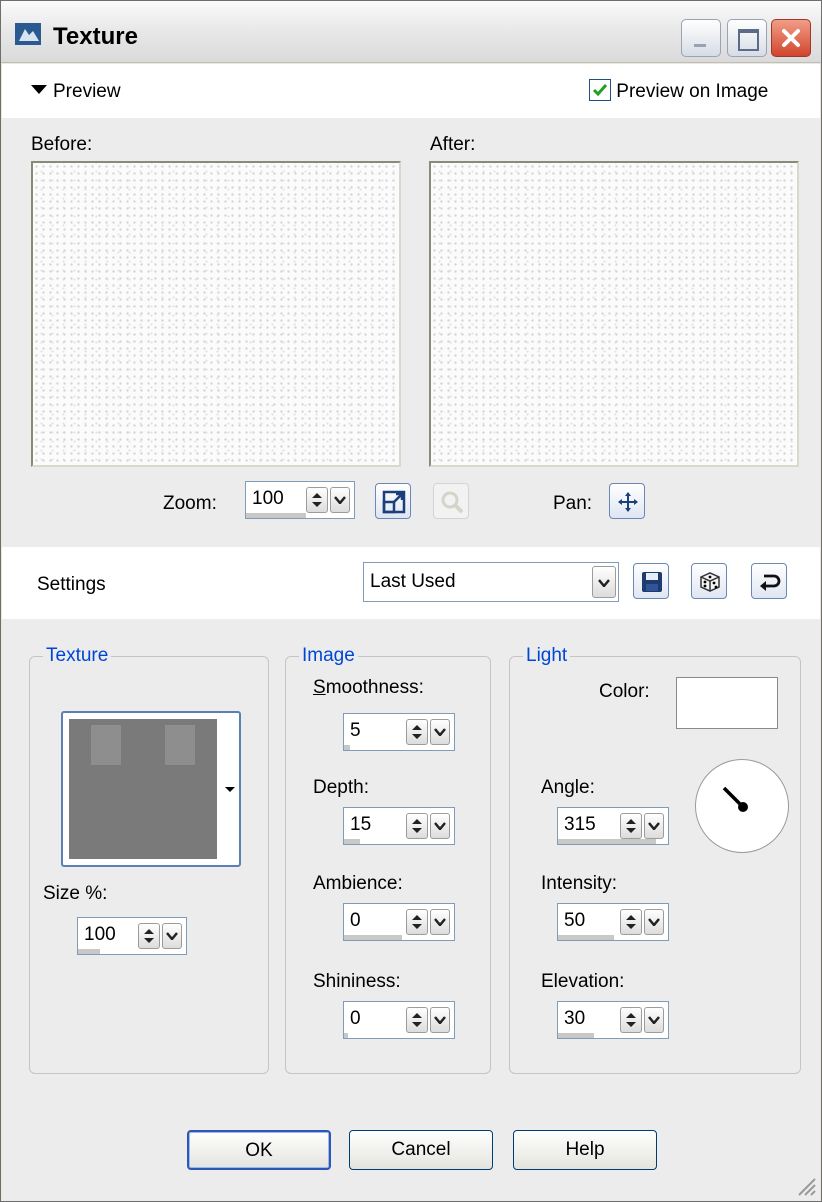 Image resolution: width=822 pixels, height=1202 pixels. I want to click on window-title: Texture, so click(95, 36).